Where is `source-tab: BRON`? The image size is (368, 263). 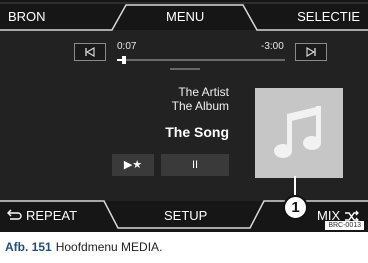 source-tab: BRON is located at coordinates (27, 17).